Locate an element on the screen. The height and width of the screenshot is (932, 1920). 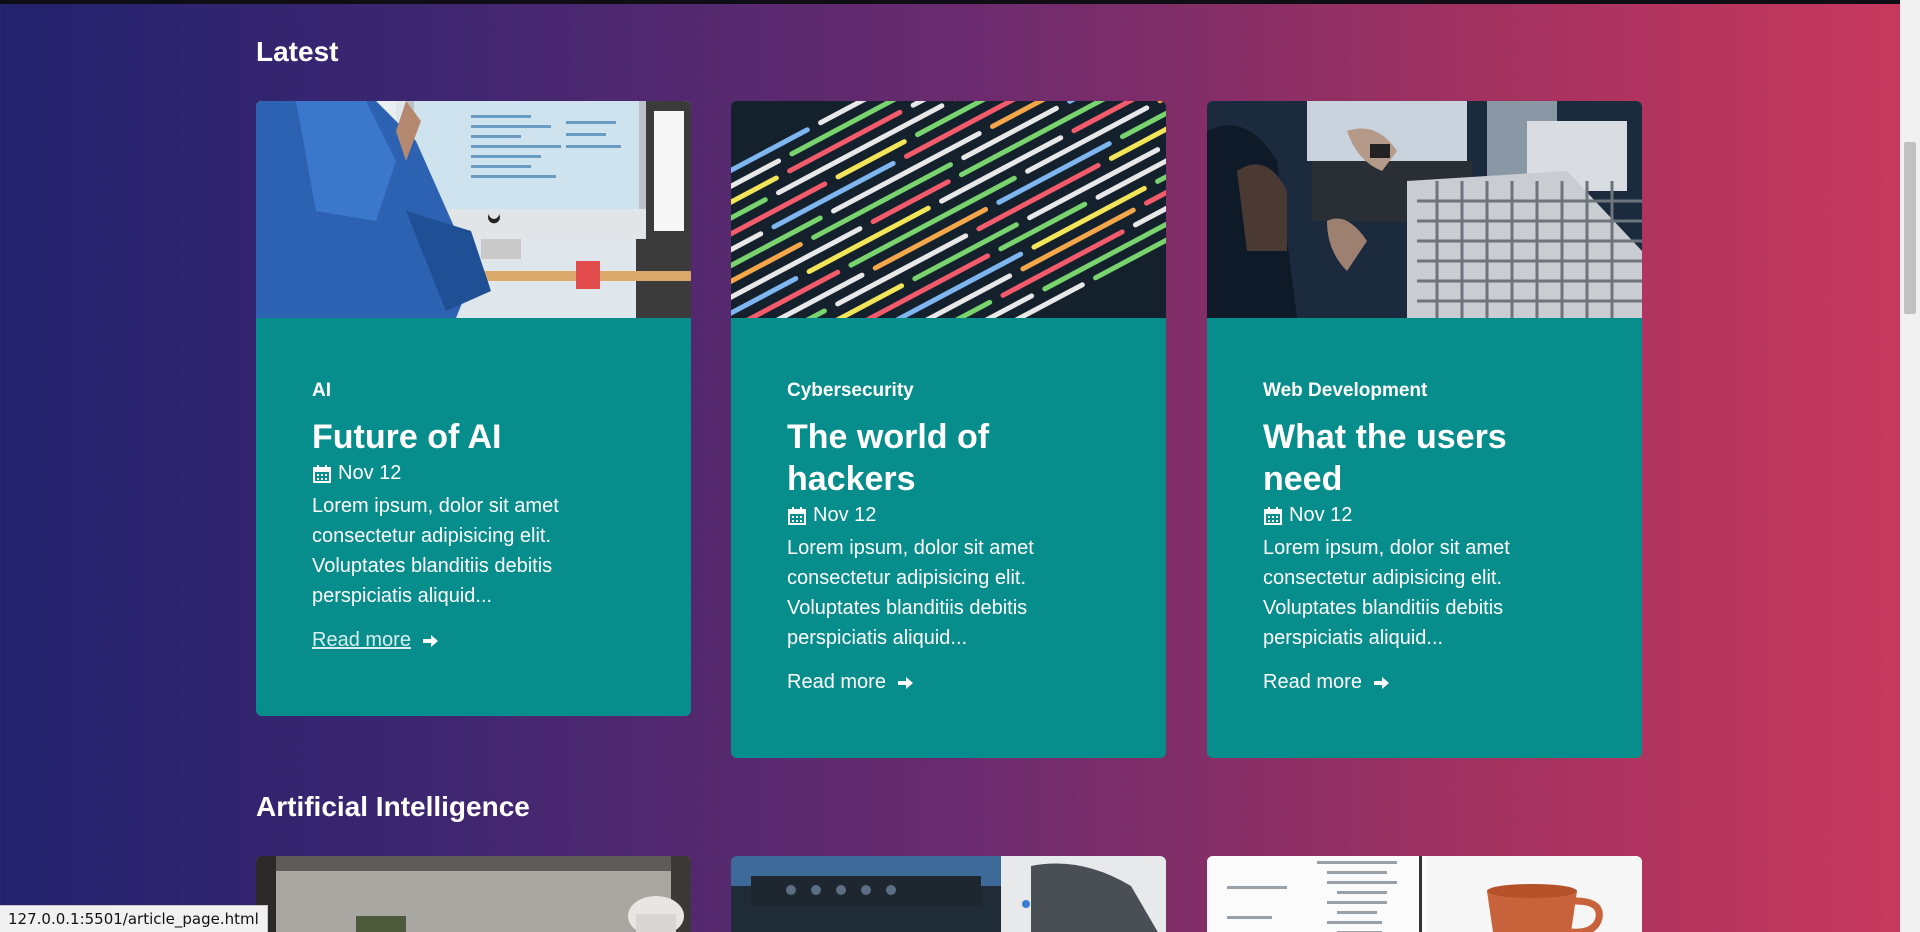
article-image-desk-lamp is located at coordinates (473, 894).